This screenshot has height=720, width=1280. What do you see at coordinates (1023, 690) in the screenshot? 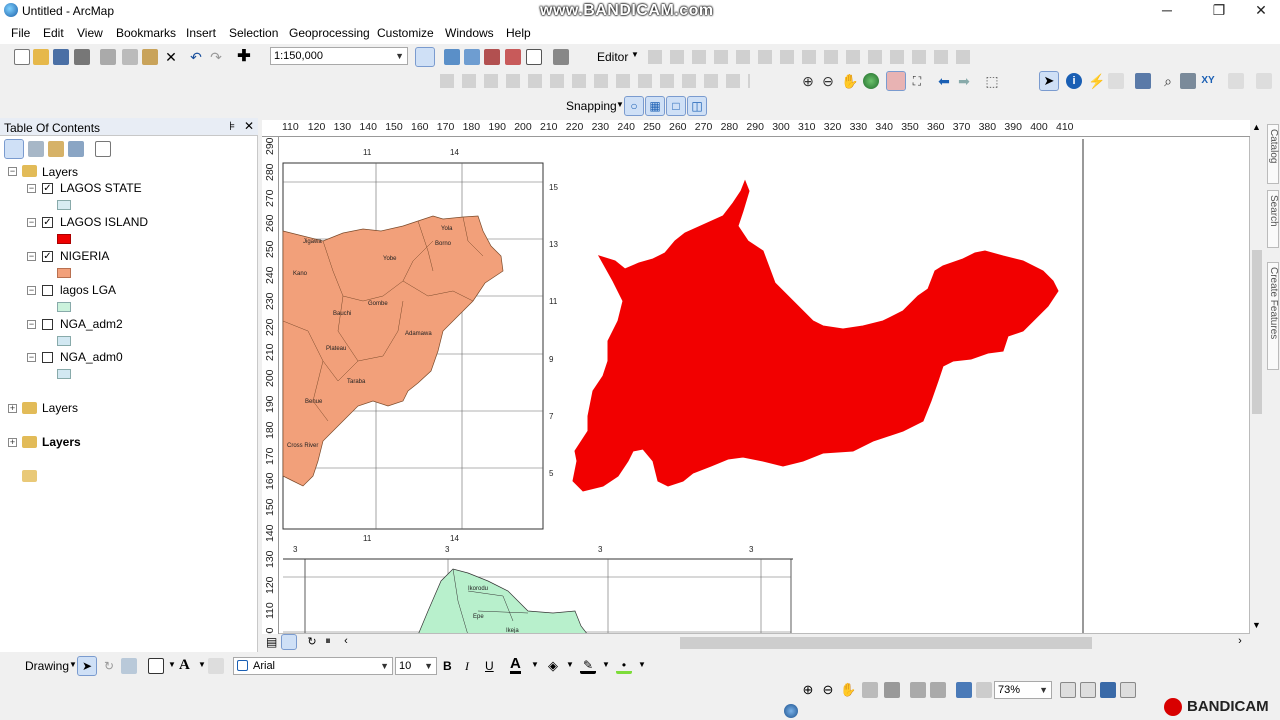
I see `layout-zoom-select: 73% ▼` at bounding box center [1023, 690].